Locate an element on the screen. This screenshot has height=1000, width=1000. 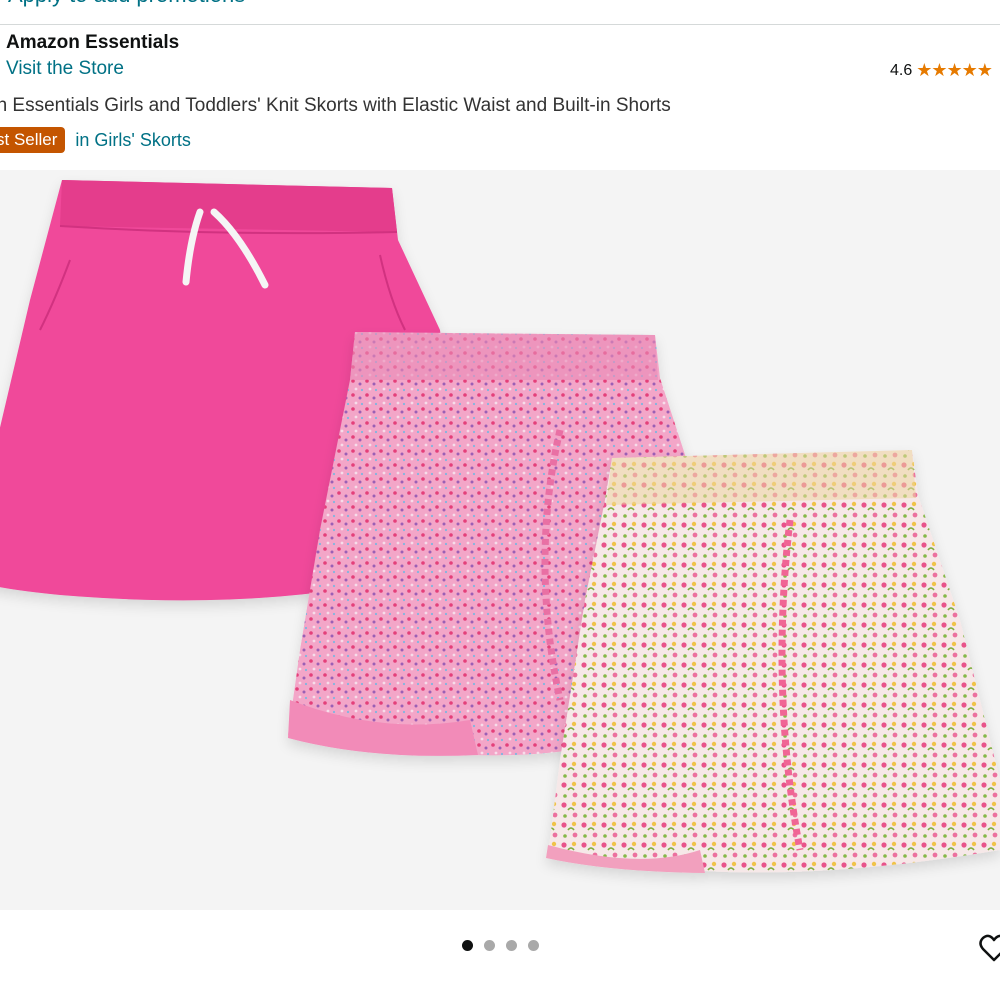
star-rating-icon: ★★★★★ is located at coordinates (954, 70).